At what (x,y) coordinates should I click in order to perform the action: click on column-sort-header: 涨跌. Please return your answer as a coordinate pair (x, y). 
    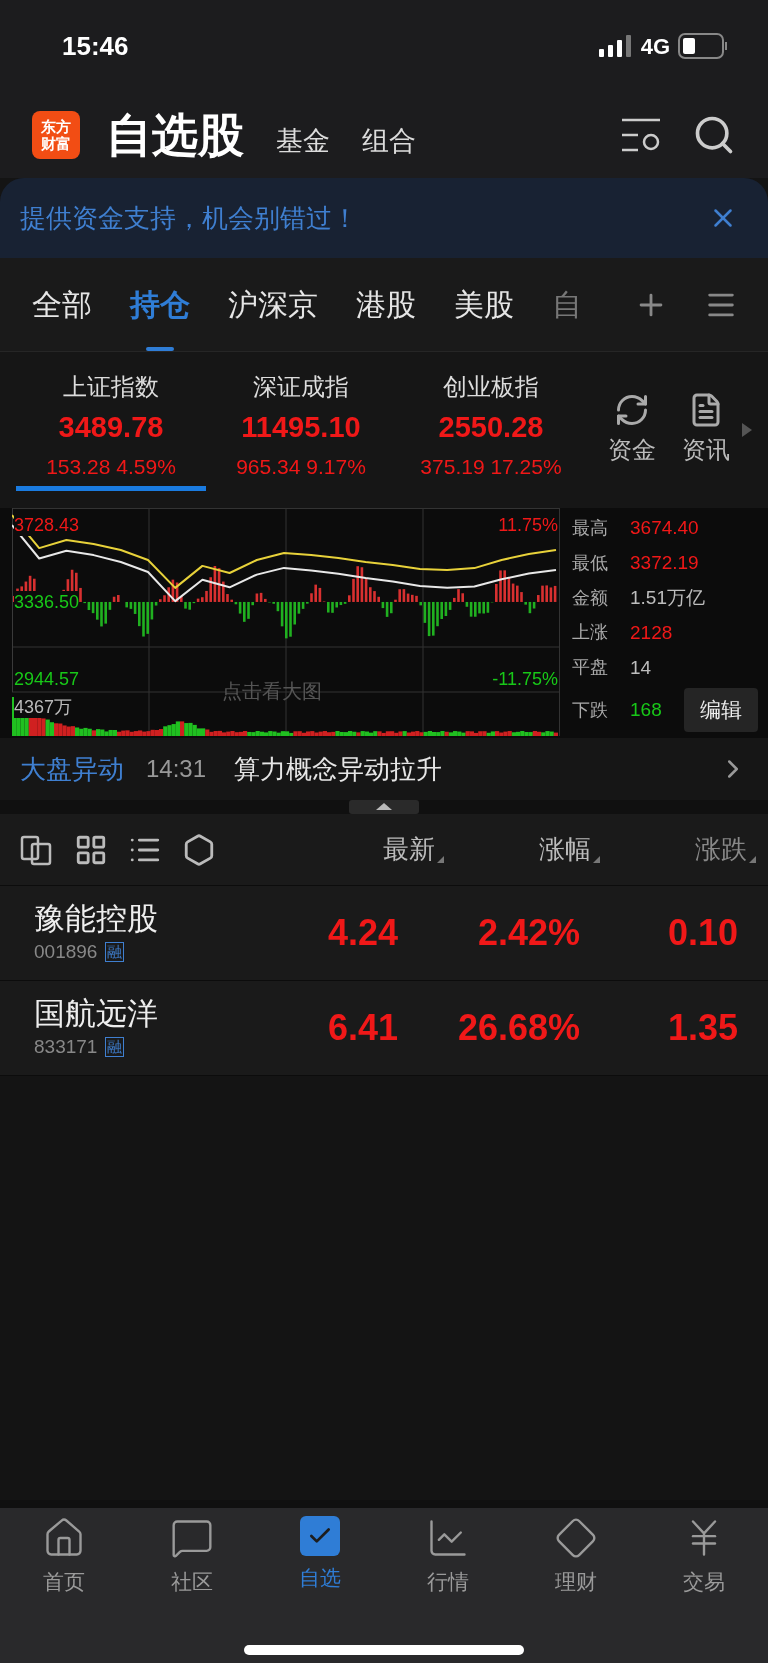
    Looking at the image, I should click on (678, 849).